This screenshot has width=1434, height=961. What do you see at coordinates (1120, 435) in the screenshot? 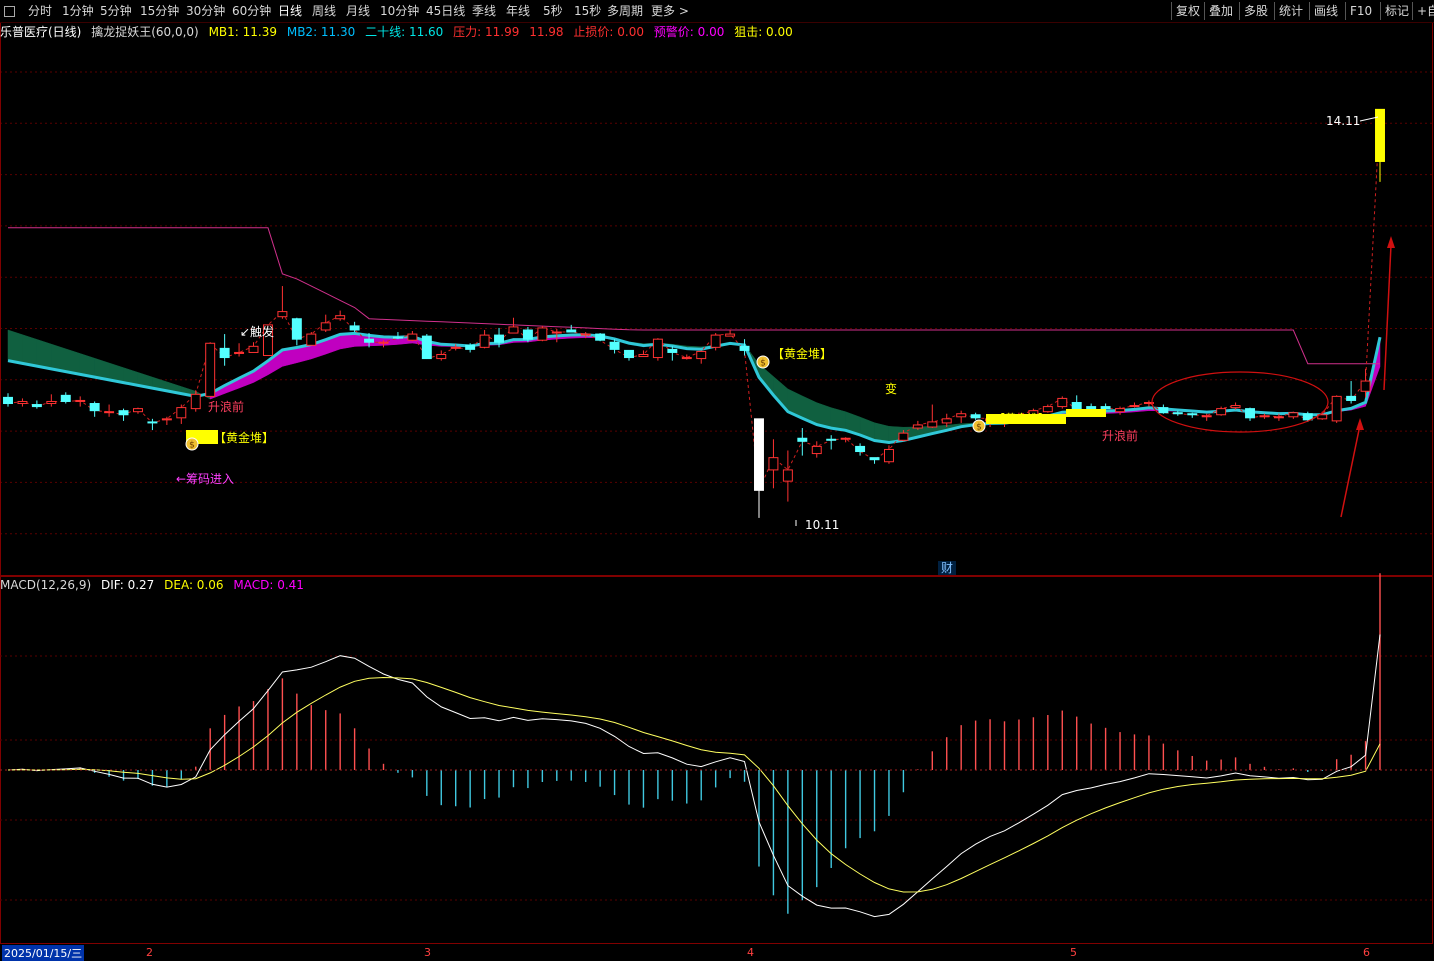
I see `wave-before-label-2: 升浪前` at bounding box center [1120, 435].